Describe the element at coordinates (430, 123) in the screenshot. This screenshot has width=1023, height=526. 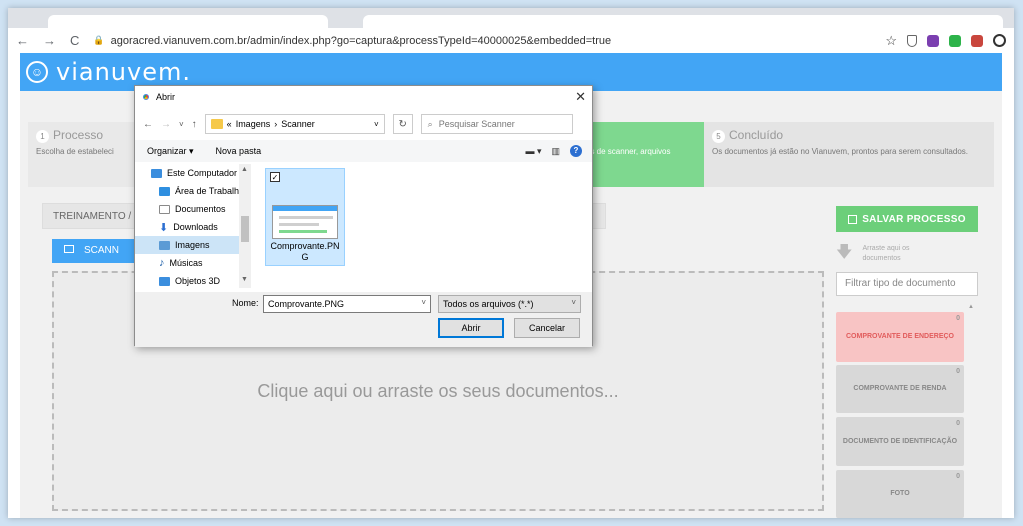
I see `search-icon: ⌕` at that location.